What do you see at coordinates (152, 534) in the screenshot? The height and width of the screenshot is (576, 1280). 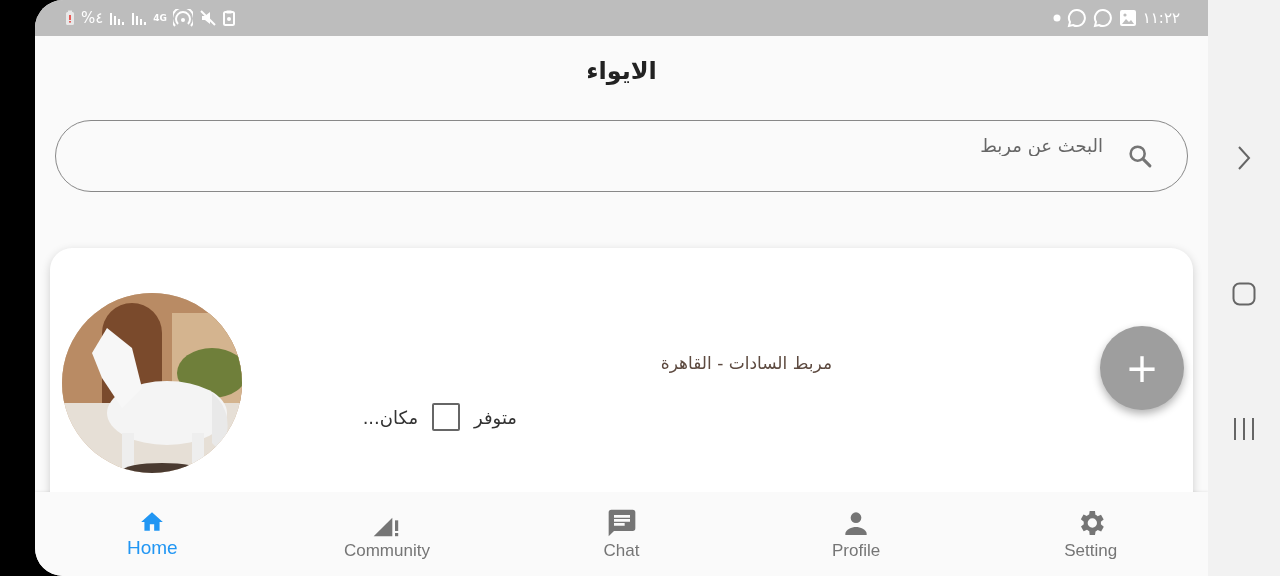 I see `nav-tab: Home` at bounding box center [152, 534].